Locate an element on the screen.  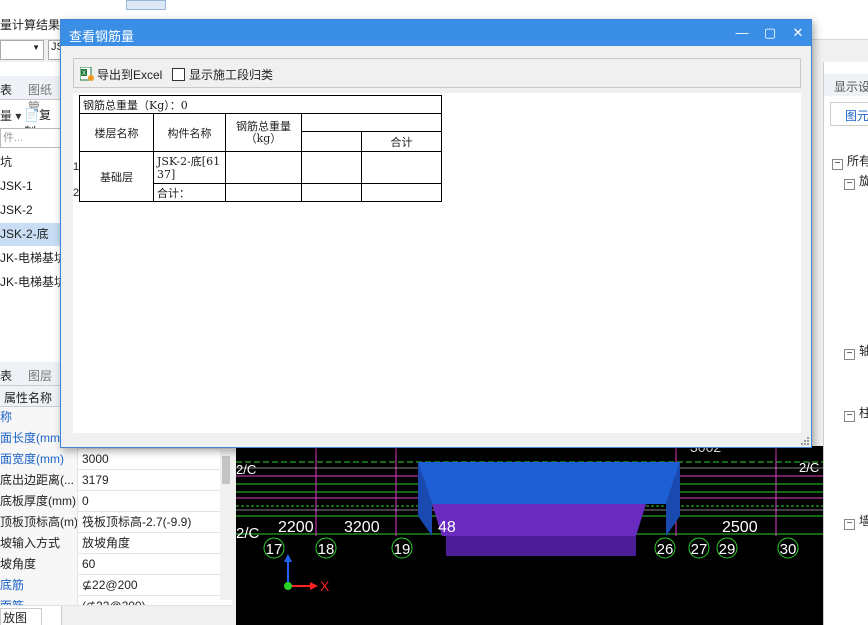
prop-key: 底板厚度(mm) is located at coordinates (39, 501).